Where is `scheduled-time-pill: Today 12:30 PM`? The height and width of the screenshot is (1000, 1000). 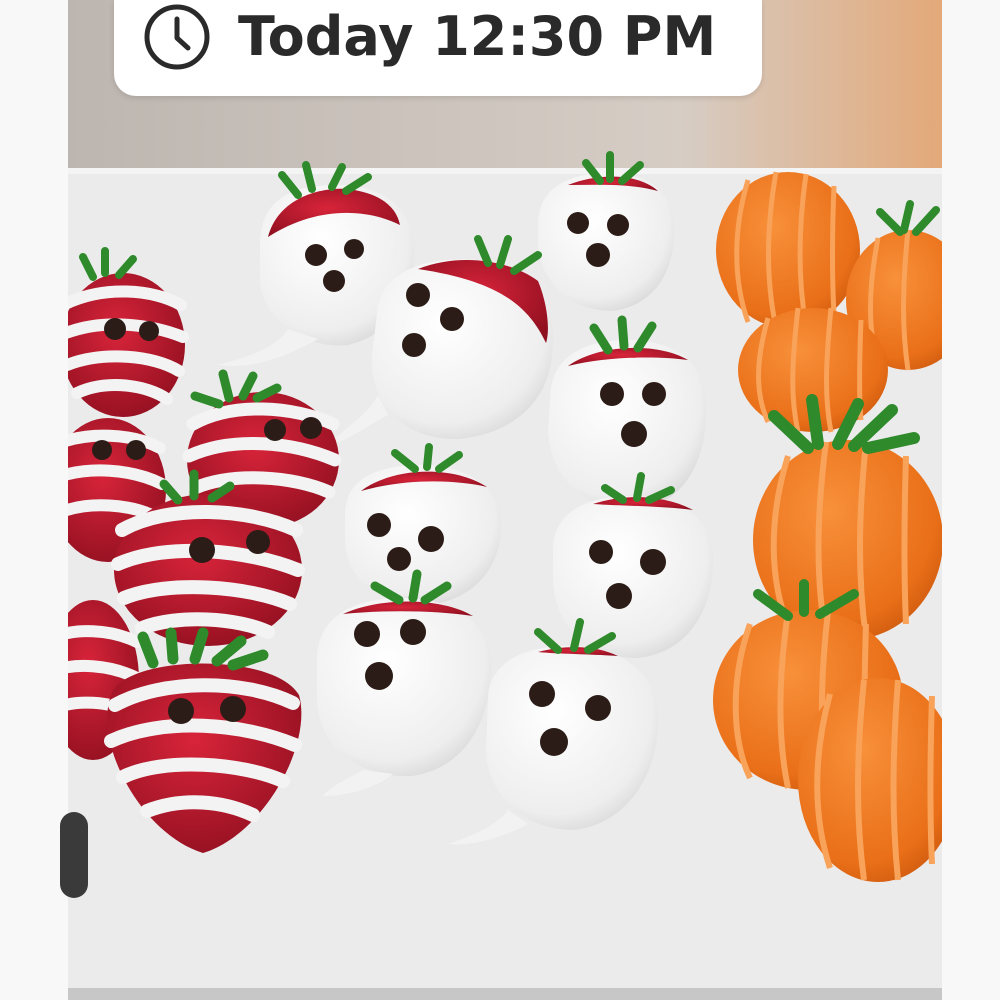 scheduled-time-pill: Today 12:30 PM is located at coordinates (438, 48).